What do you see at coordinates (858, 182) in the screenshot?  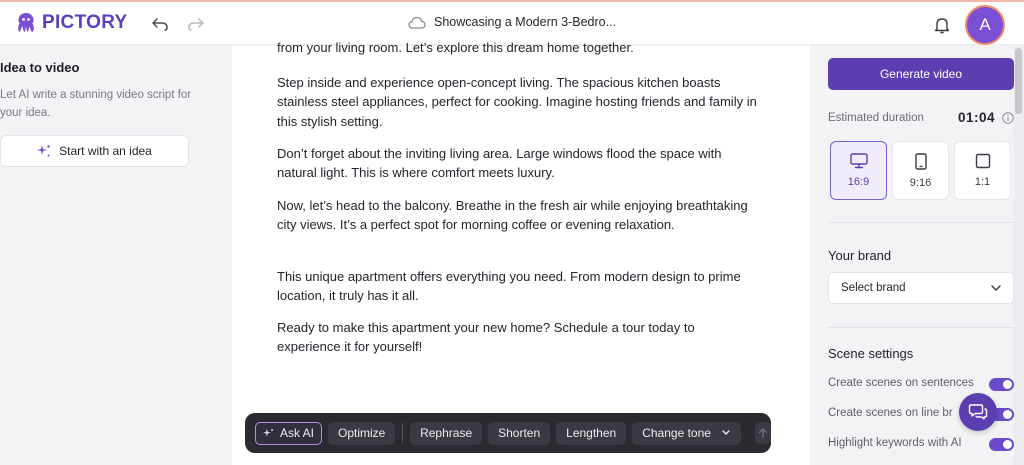 I see `ratio-label: 16:9` at bounding box center [858, 182].